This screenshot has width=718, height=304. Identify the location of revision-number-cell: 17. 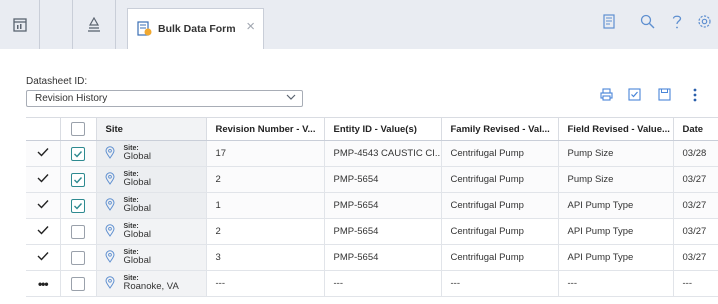
(265, 153).